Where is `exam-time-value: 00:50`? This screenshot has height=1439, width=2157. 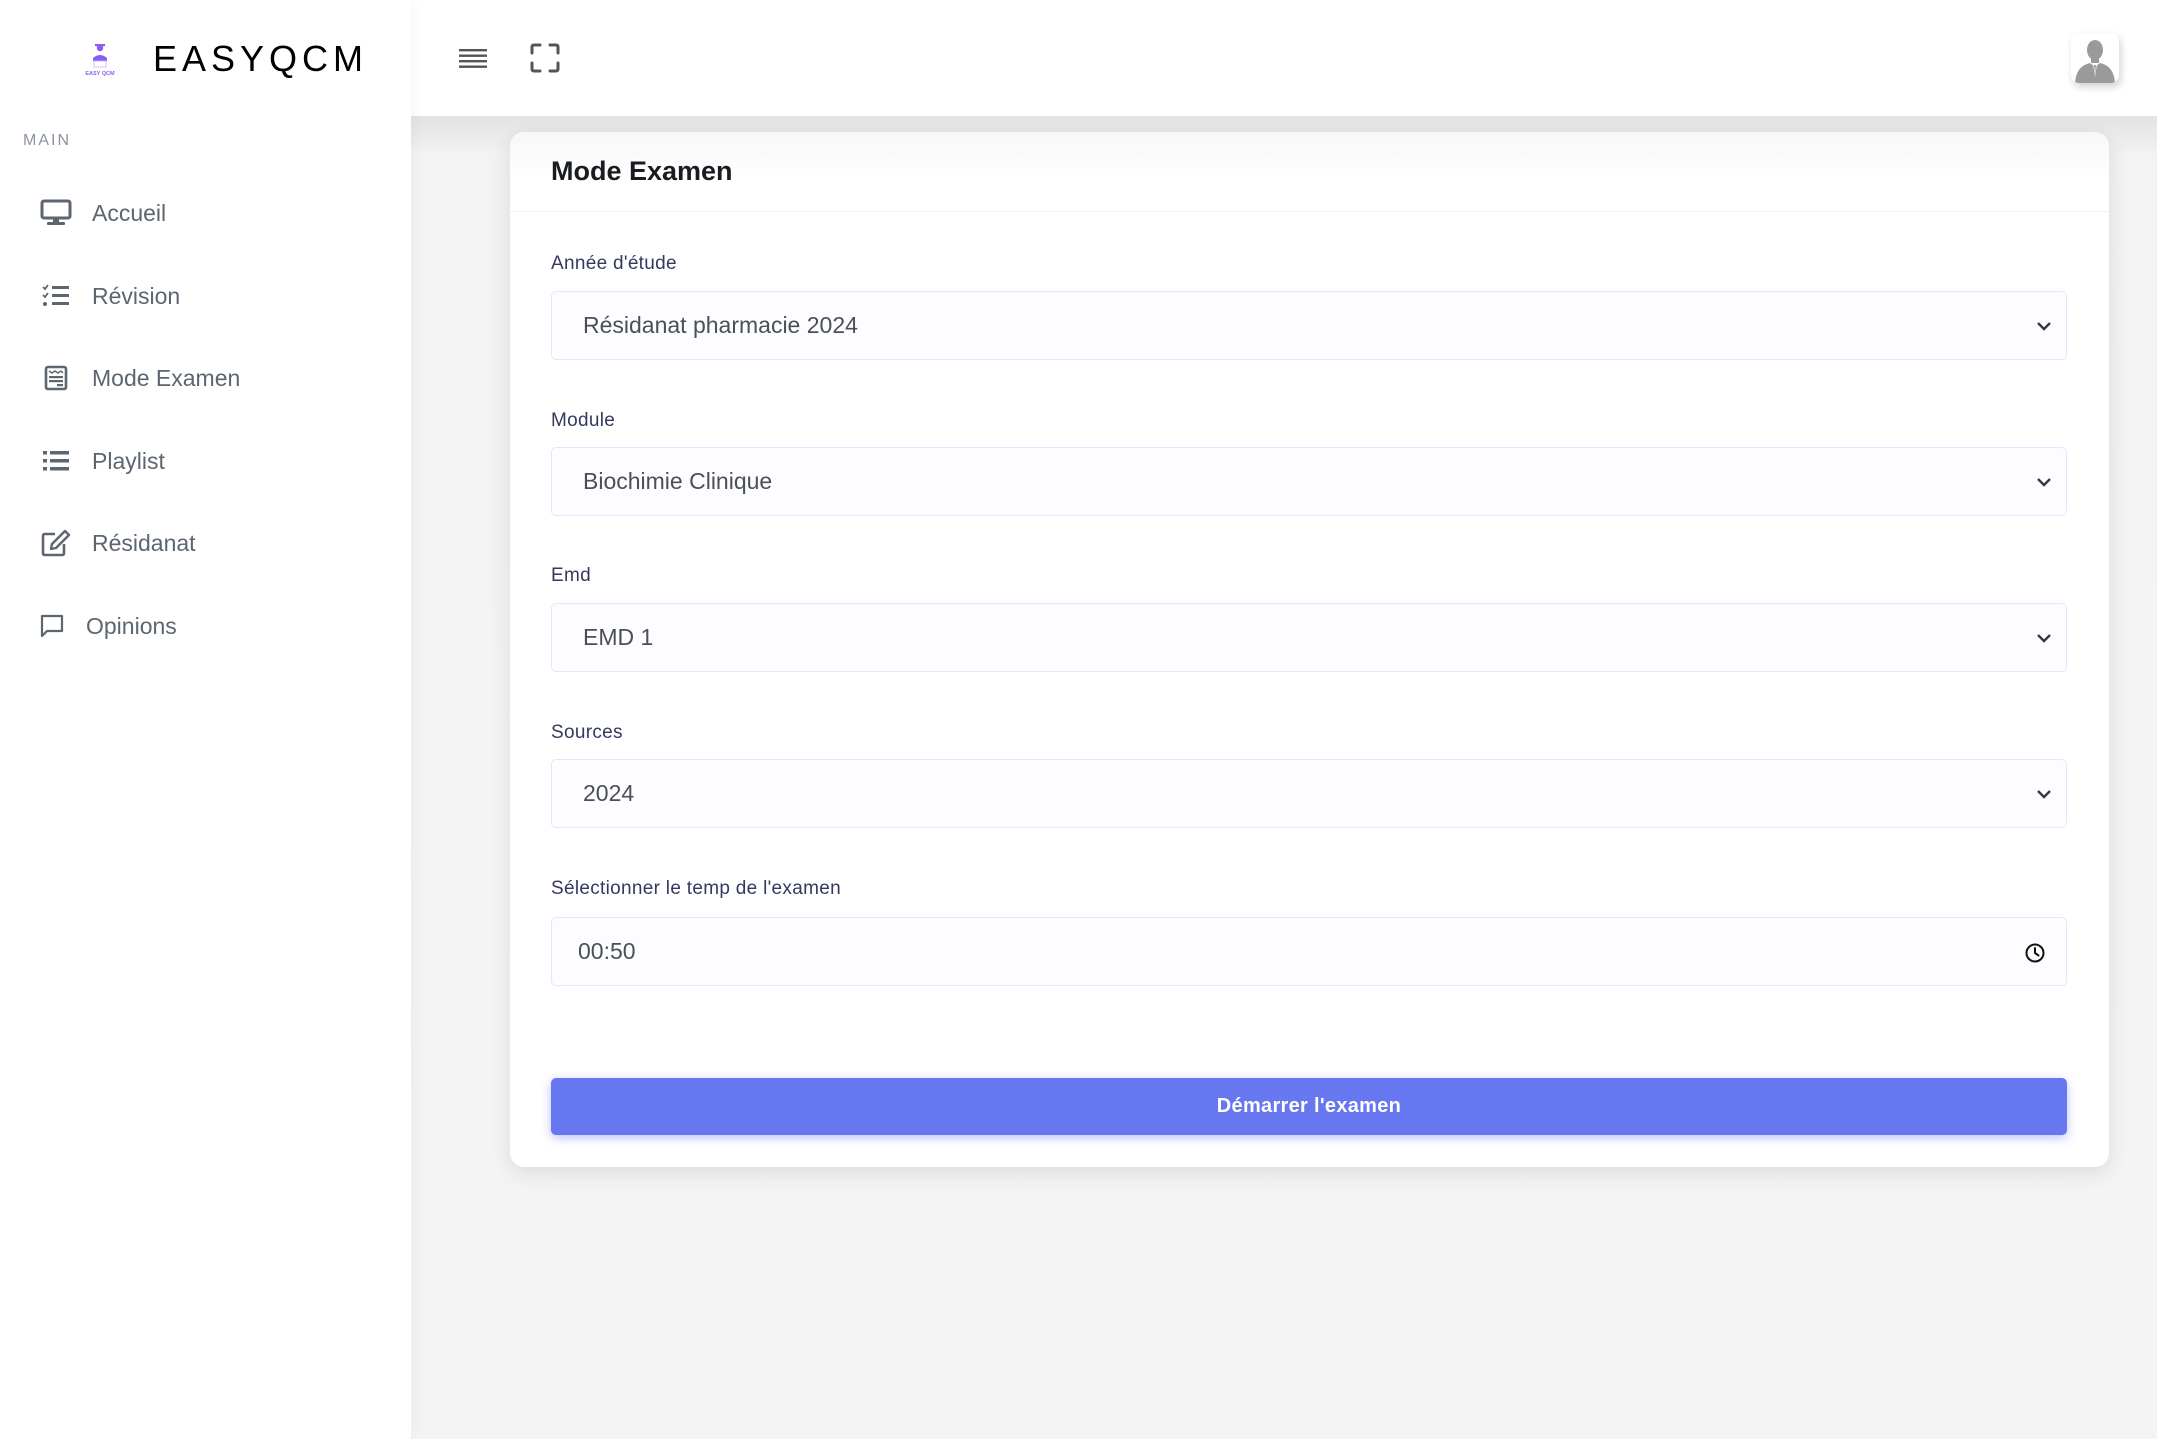 exam-time-value: 00:50 is located at coordinates (607, 951).